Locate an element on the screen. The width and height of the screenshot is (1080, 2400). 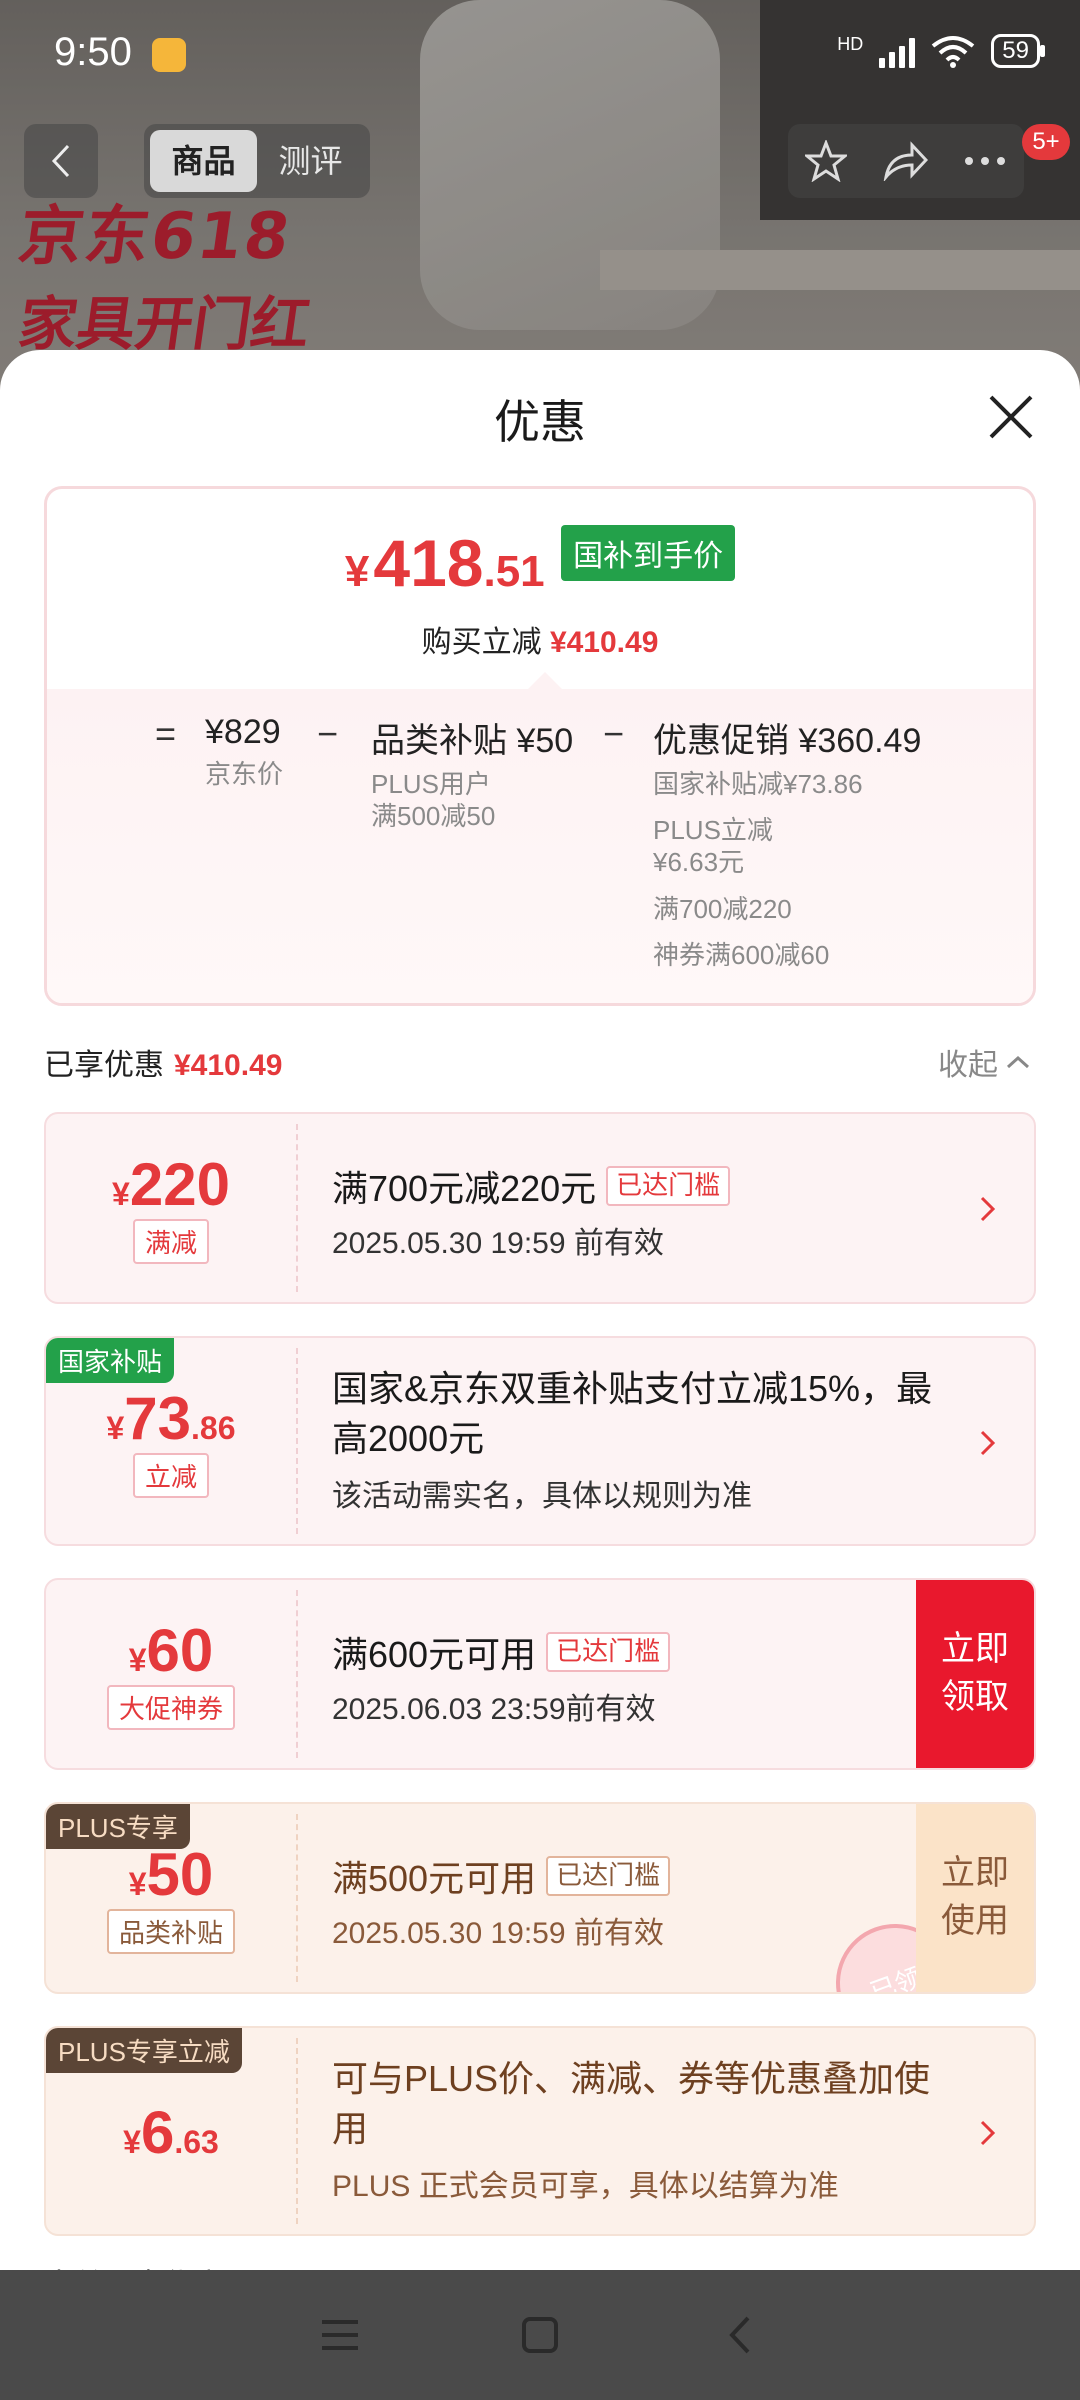
wifi-icon is located at coordinates (953, 52).